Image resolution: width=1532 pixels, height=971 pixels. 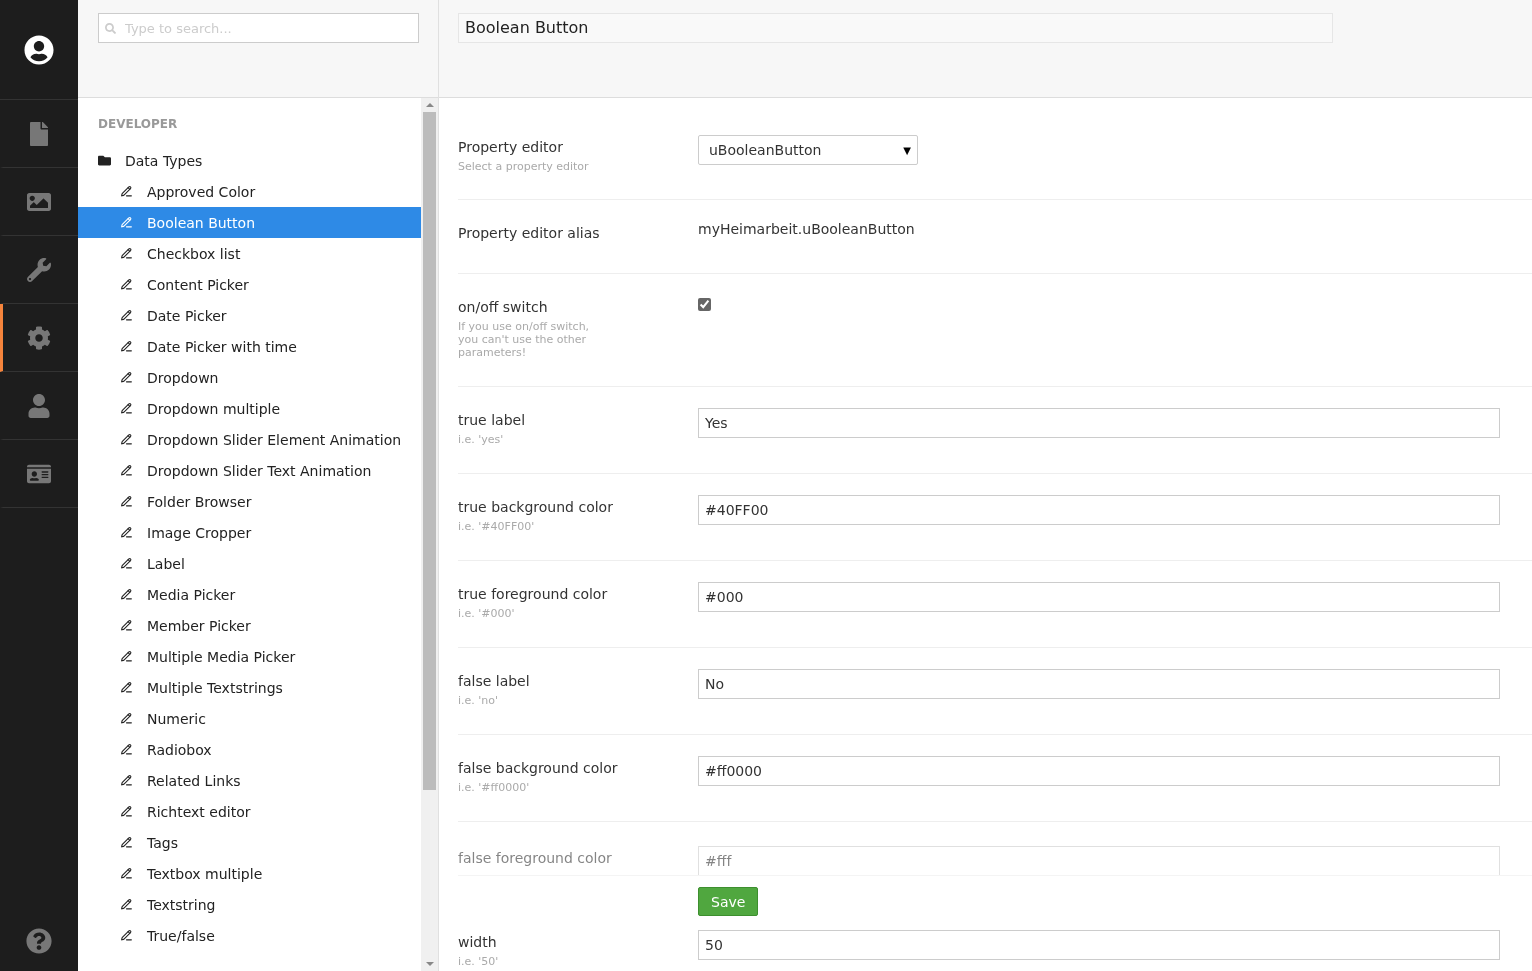 What do you see at coordinates (249, 191) in the screenshot?
I see `tree-item: Approved Color` at bounding box center [249, 191].